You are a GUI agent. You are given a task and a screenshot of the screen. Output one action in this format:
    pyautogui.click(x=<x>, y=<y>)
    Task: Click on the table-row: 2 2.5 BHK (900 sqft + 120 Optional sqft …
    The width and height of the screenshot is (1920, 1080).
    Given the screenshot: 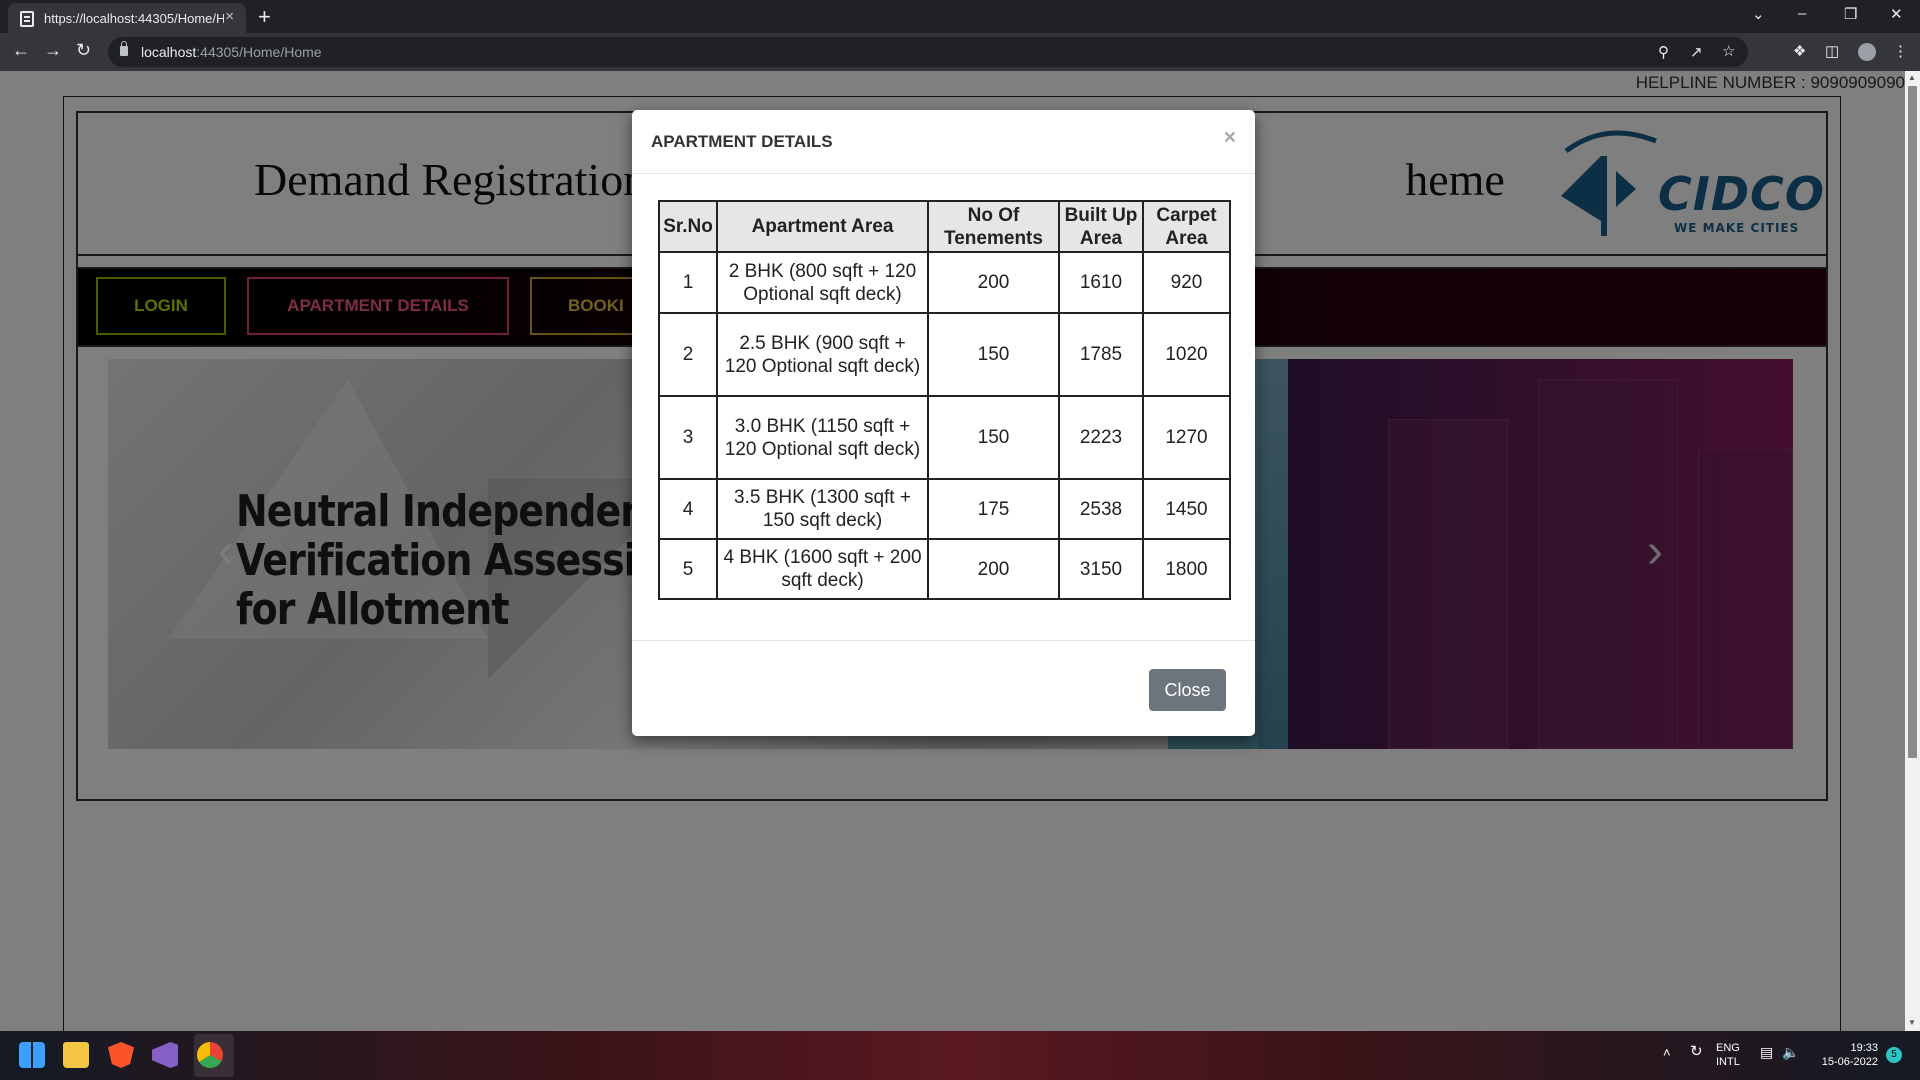 What is the action you would take?
    pyautogui.click(x=944, y=354)
    